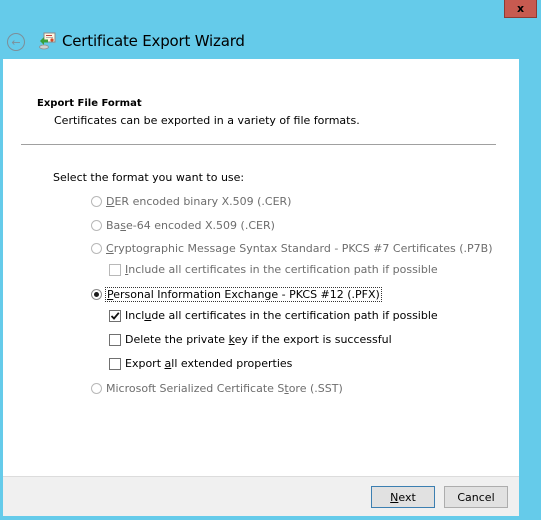  I want to click on checkbox-export-extended-properties: Export all extended properties, so click(200, 363).